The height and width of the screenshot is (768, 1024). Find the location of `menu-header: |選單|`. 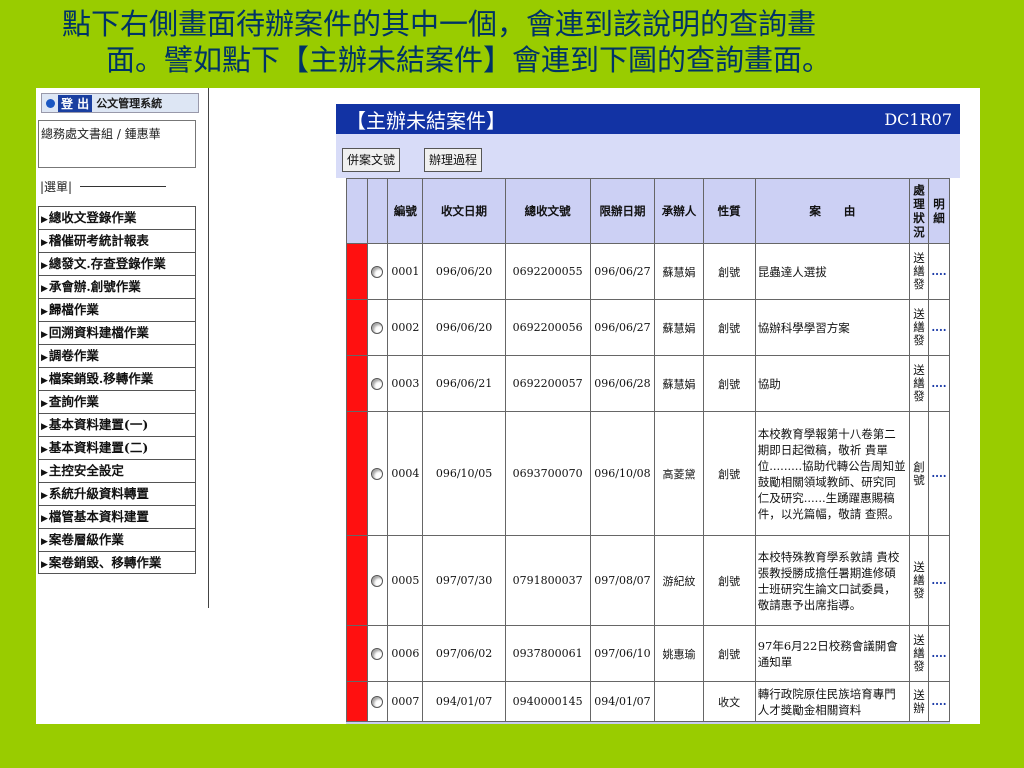

menu-header: |選單| is located at coordinates (103, 186).